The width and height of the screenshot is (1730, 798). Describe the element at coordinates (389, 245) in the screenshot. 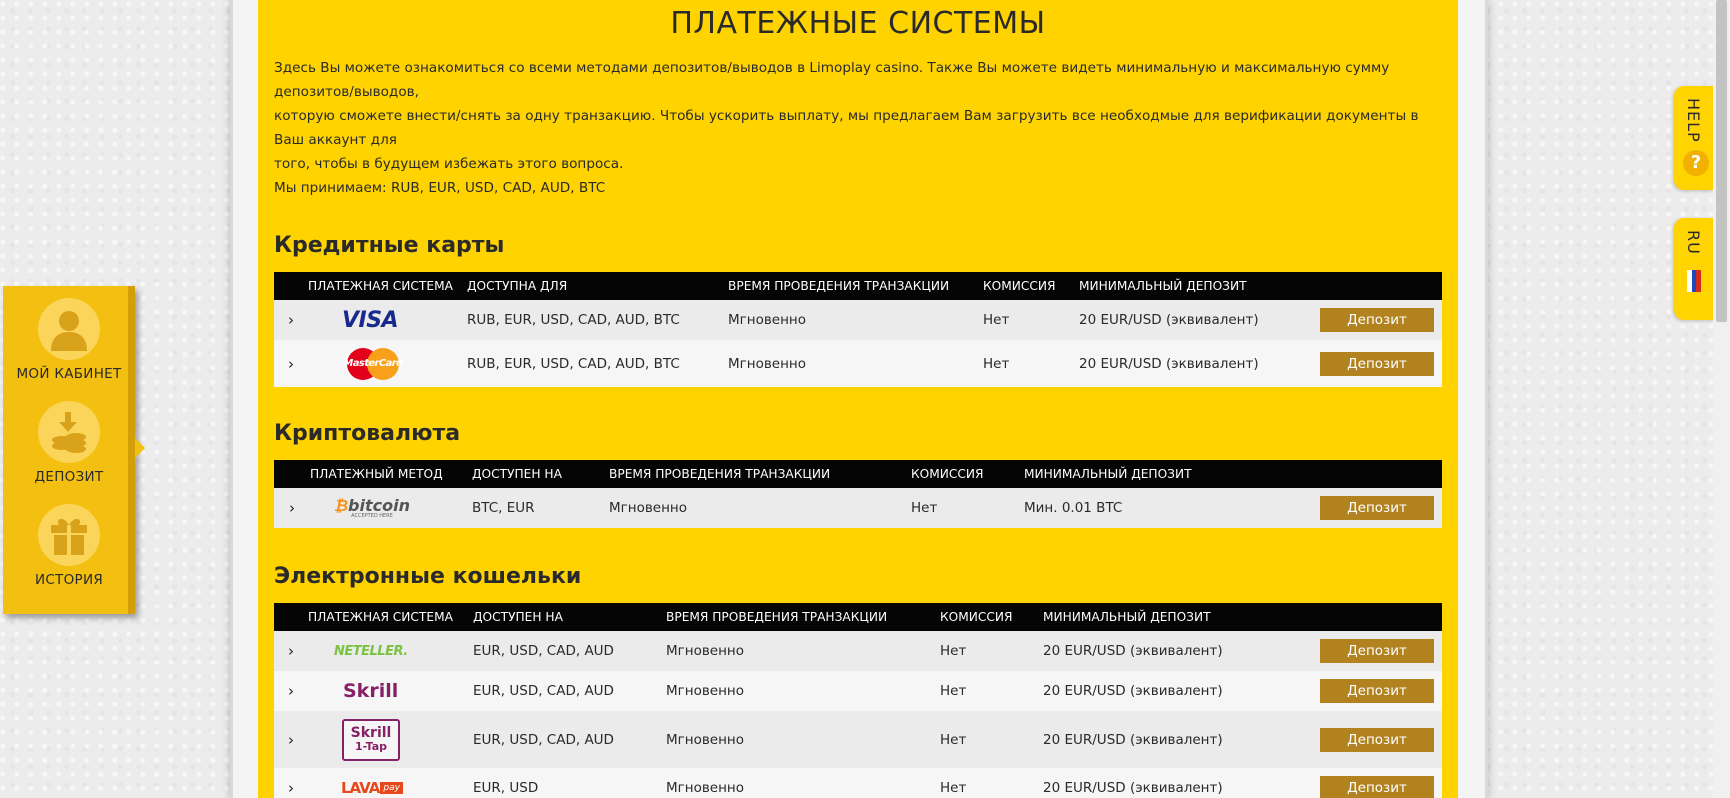

I see `section-title-credit: Кредитные карты` at that location.